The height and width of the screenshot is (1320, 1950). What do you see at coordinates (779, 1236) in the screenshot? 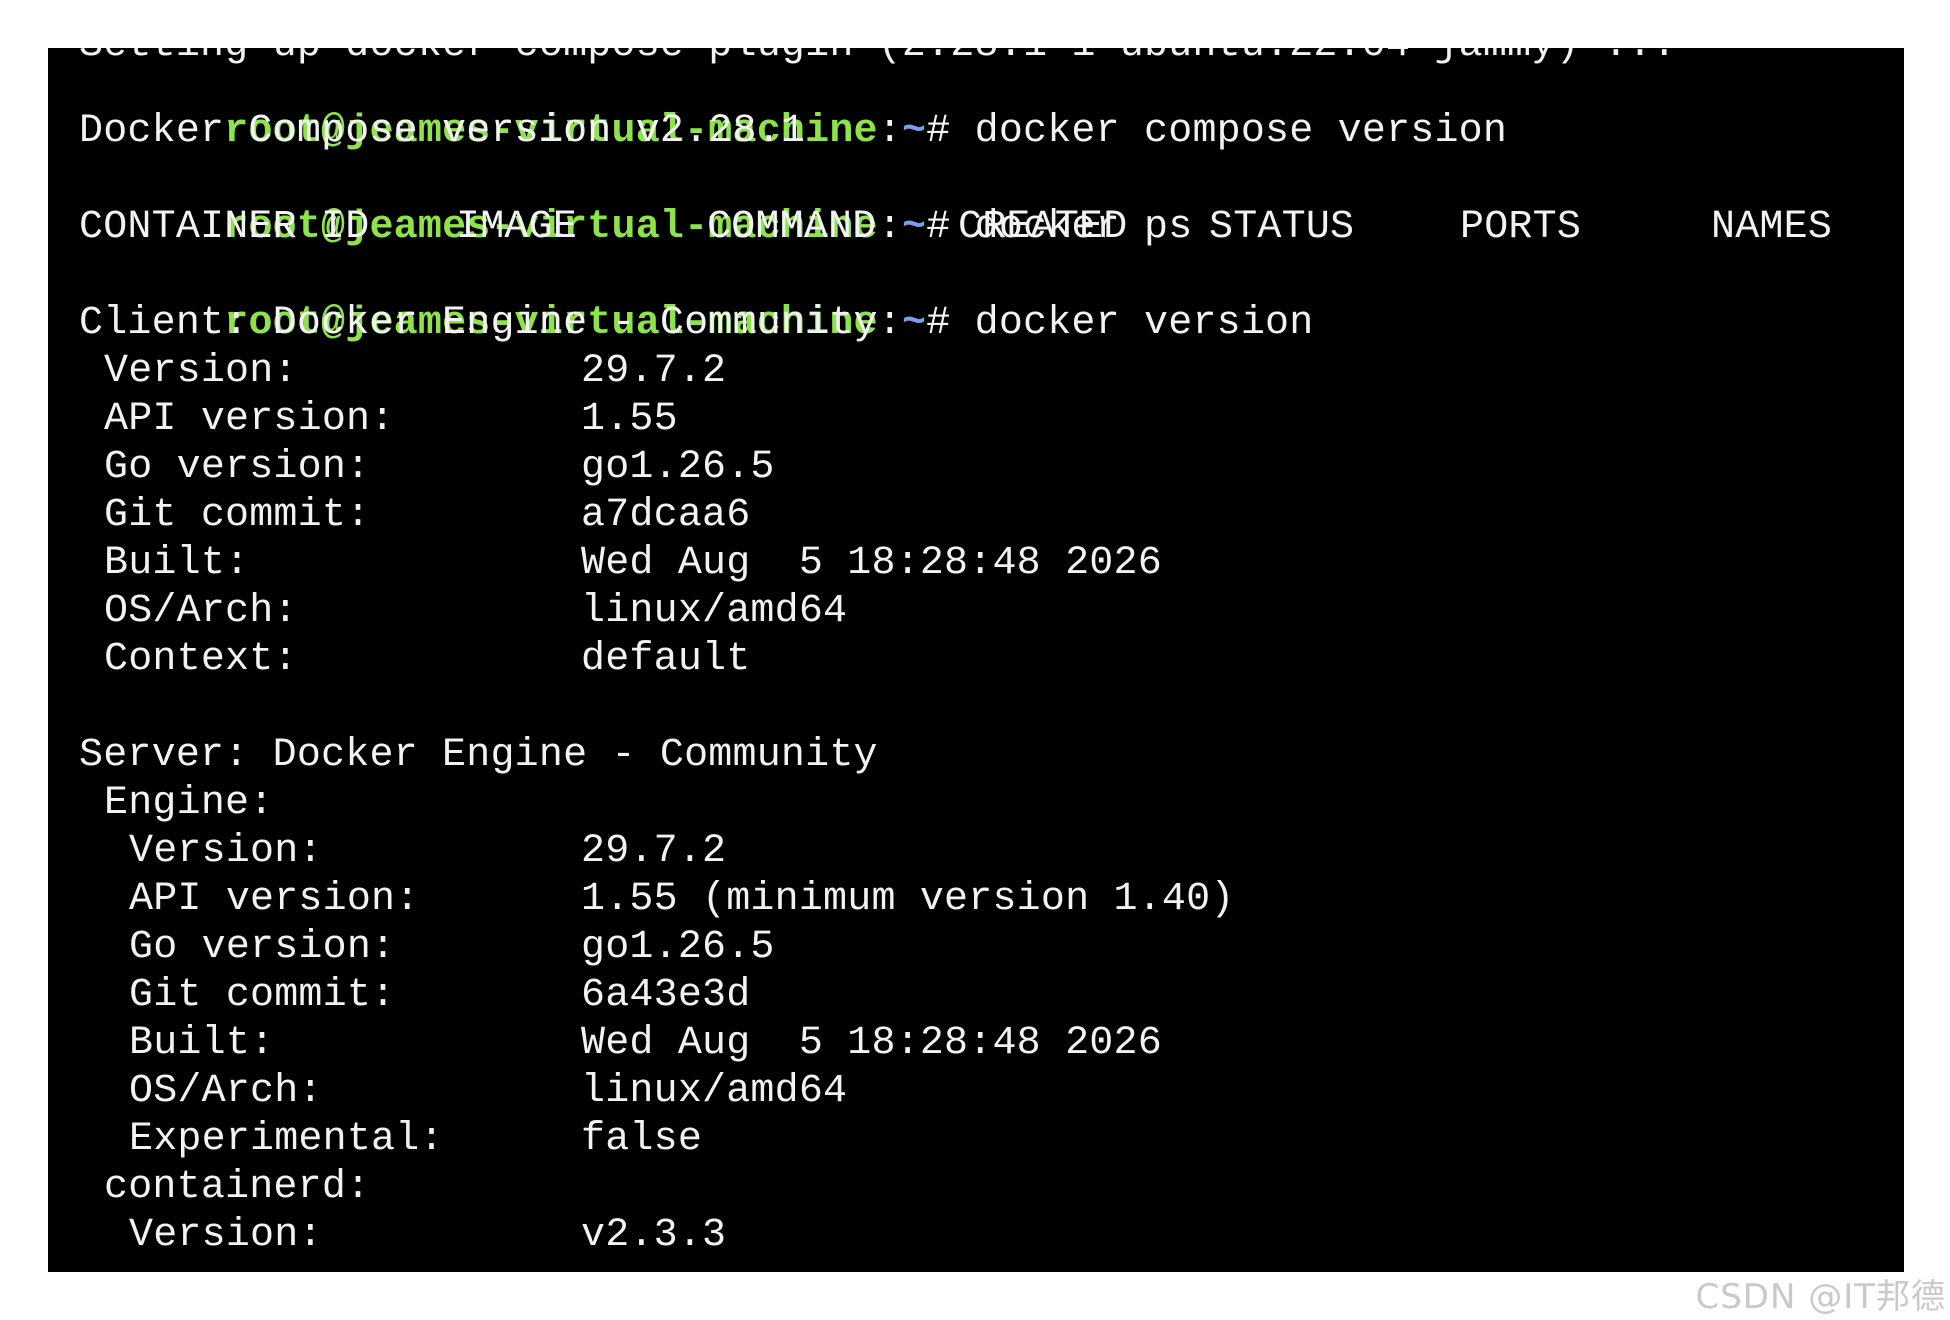
I see `containerd-row-version: Version: v2.3.3` at bounding box center [779, 1236].